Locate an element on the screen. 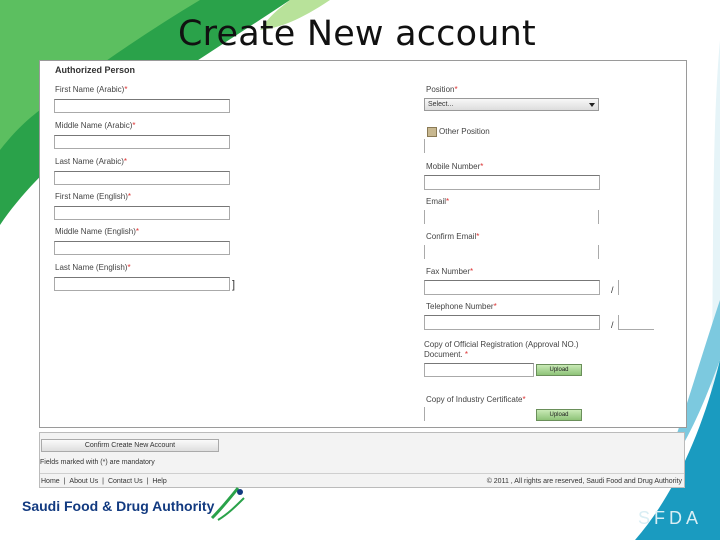 Image resolution: width=720 pixels, height=540 pixels. sfda-watermark: SFDA is located at coordinates (670, 518).